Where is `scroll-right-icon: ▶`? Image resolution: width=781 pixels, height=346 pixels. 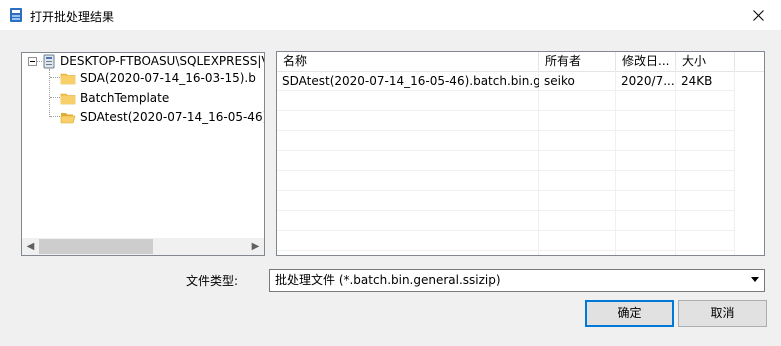 scroll-right-icon: ▶ is located at coordinates (255, 246).